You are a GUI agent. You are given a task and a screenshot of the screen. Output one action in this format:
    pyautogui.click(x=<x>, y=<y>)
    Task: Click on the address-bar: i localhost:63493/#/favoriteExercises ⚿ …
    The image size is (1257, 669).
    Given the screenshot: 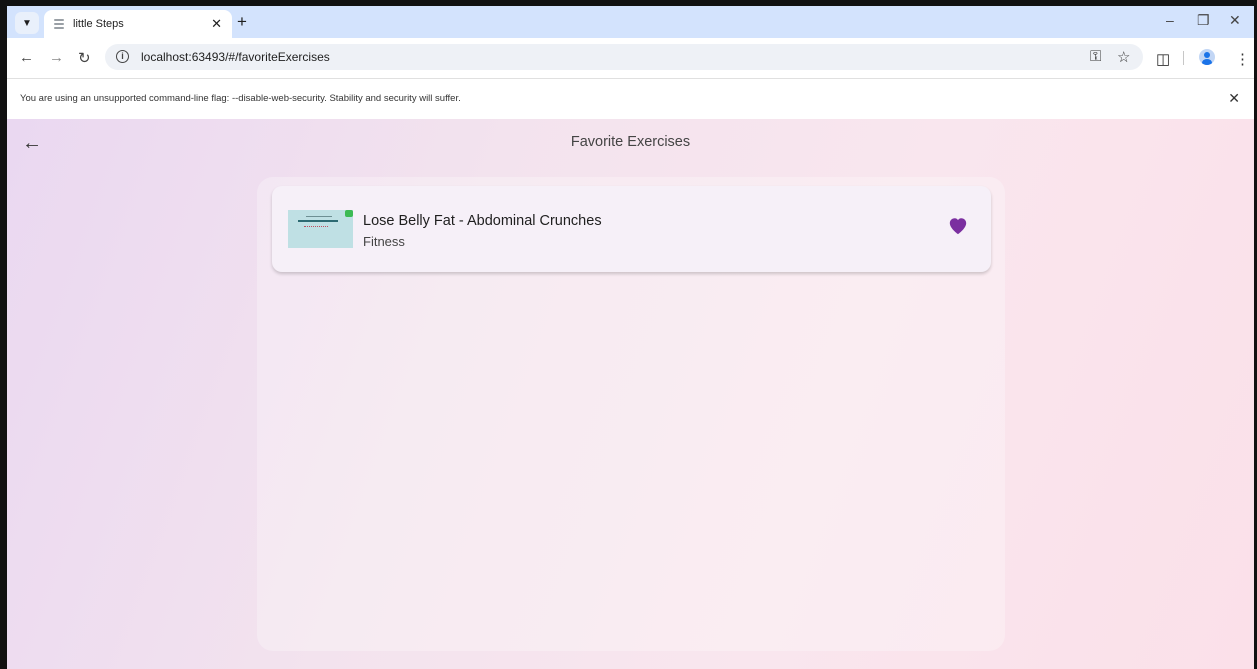 What is the action you would take?
    pyautogui.click(x=624, y=57)
    